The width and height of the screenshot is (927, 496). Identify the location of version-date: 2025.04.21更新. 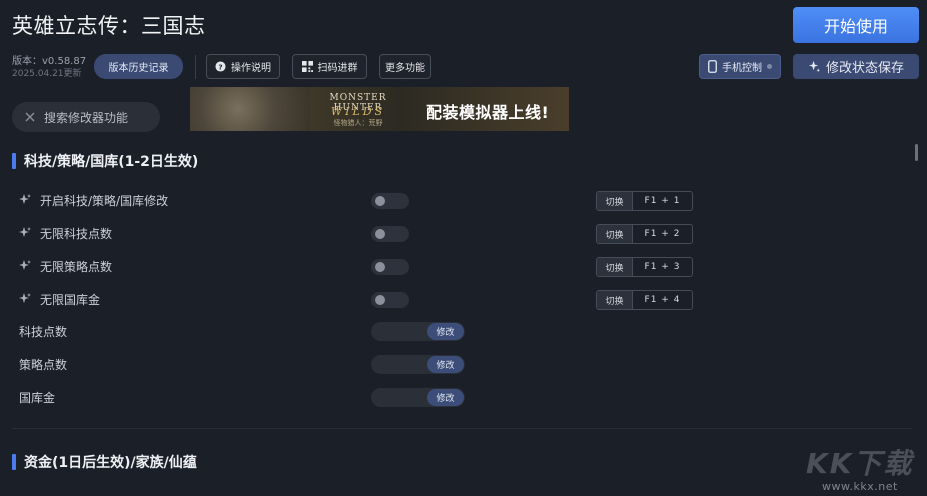
(47, 74).